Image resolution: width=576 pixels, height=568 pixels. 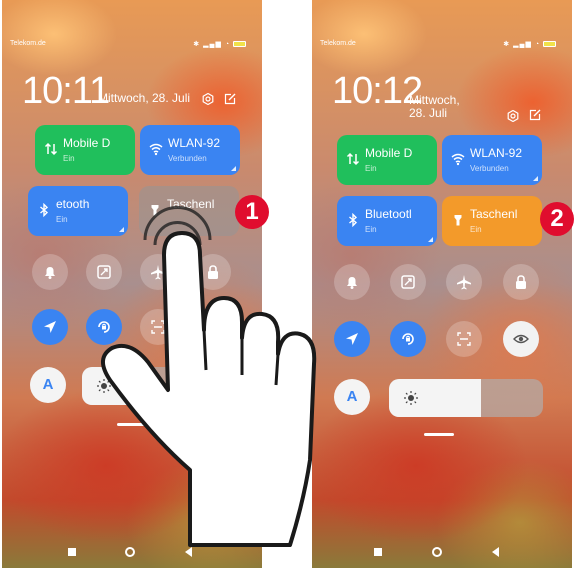 I want to click on navigation-bar, so click(x=442, y=553).